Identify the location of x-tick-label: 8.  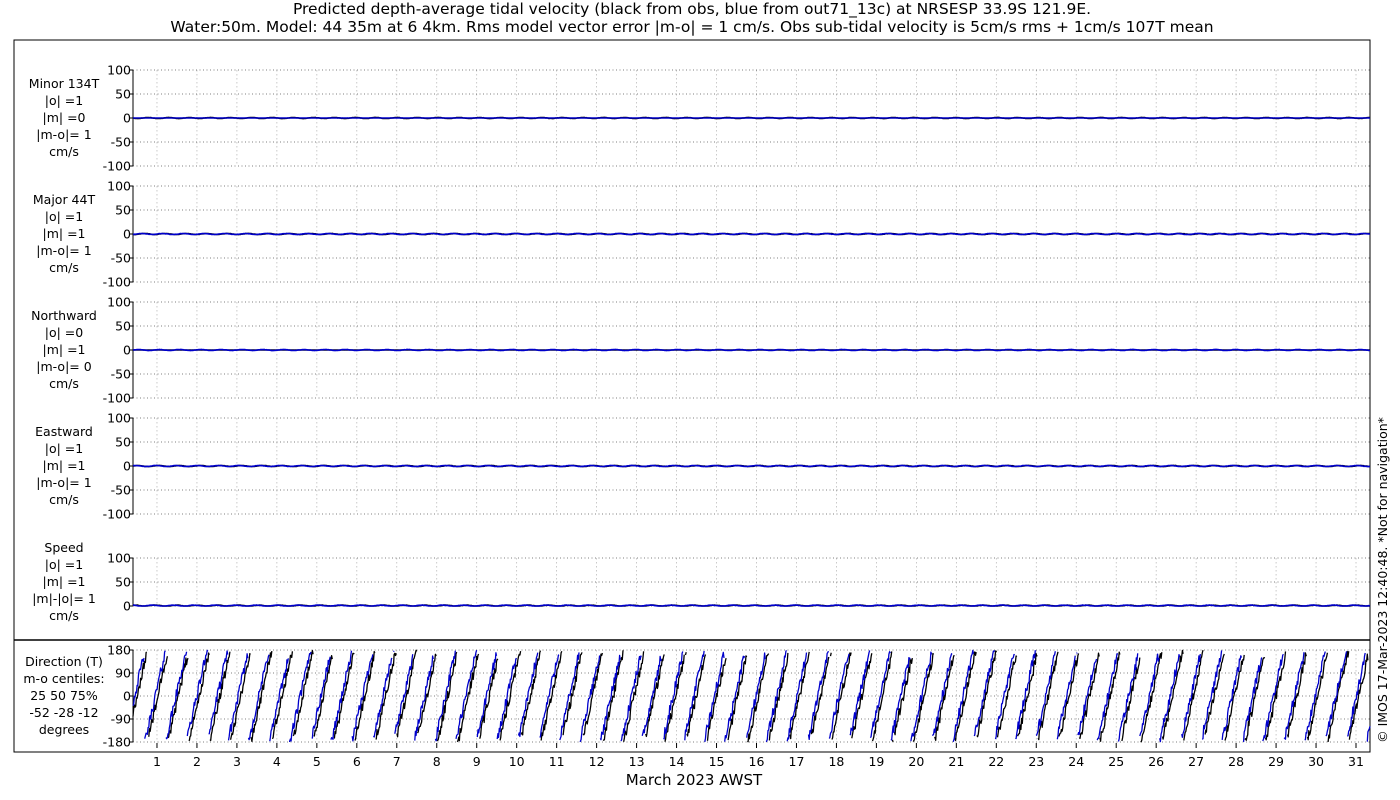
(437, 761).